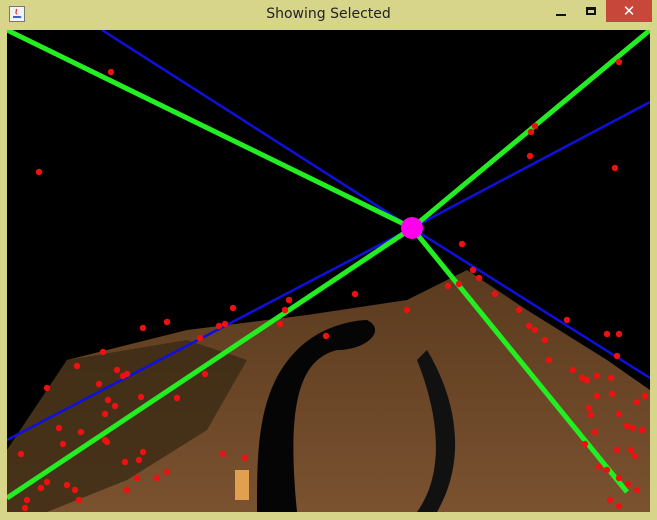  I want to click on vanishing-point-marker, so click(412, 228).